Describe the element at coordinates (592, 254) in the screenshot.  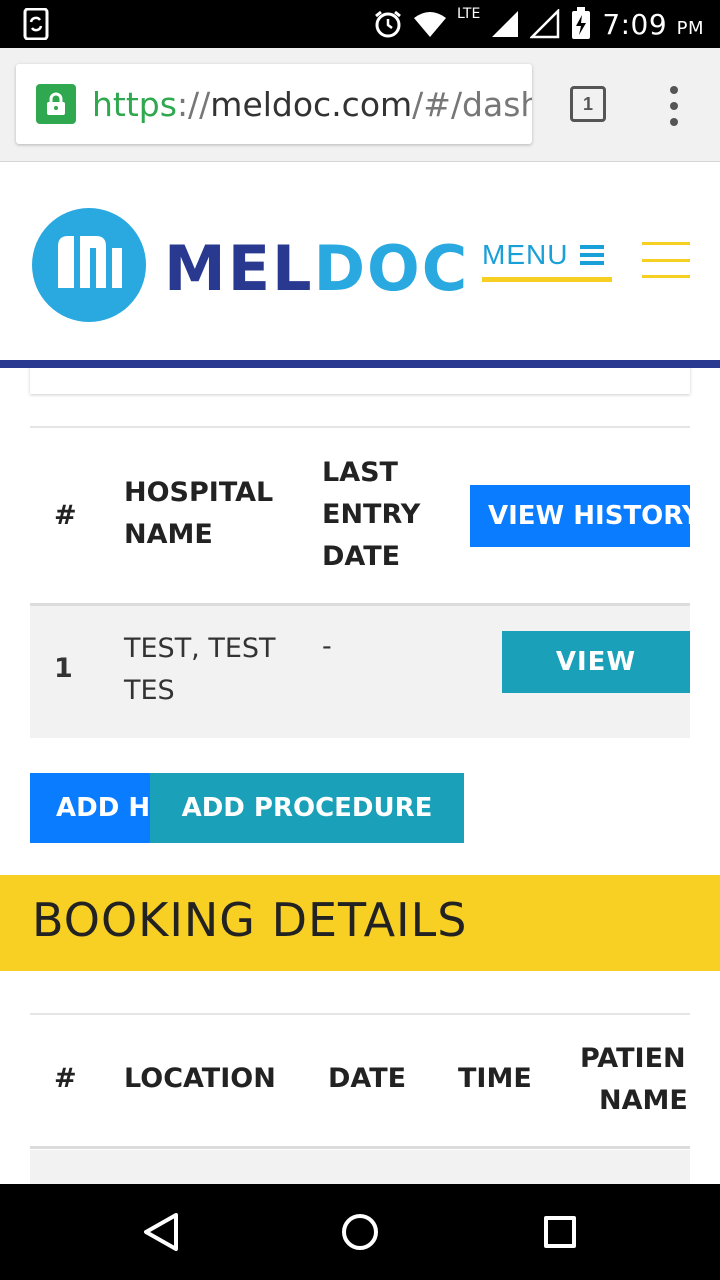
I see `list-icon` at that location.